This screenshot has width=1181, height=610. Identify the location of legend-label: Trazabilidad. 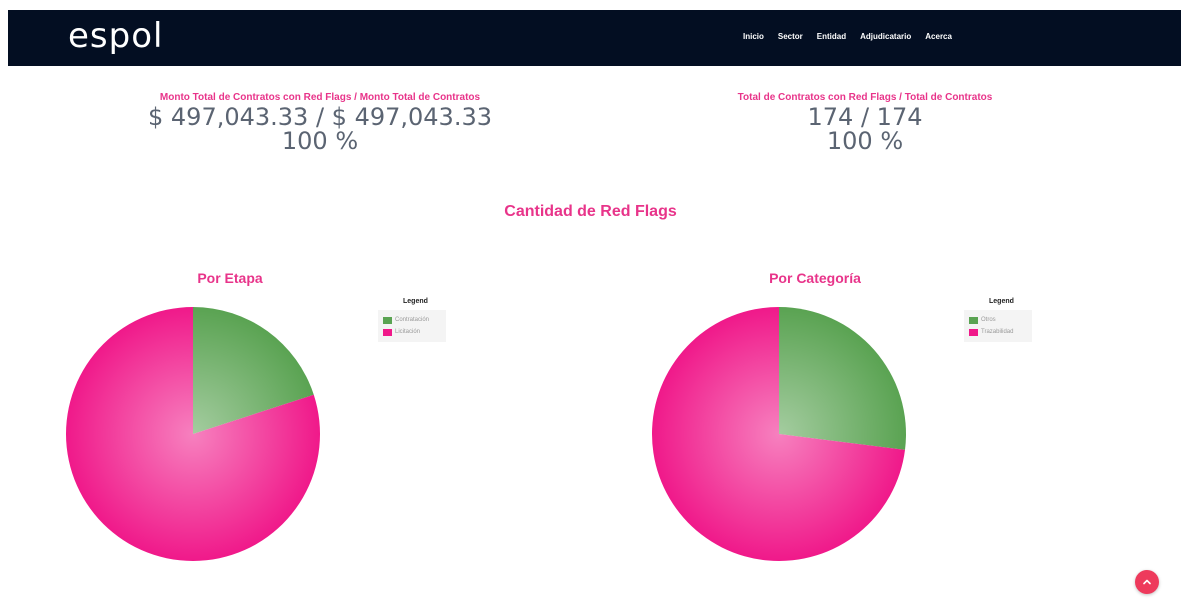
(997, 332).